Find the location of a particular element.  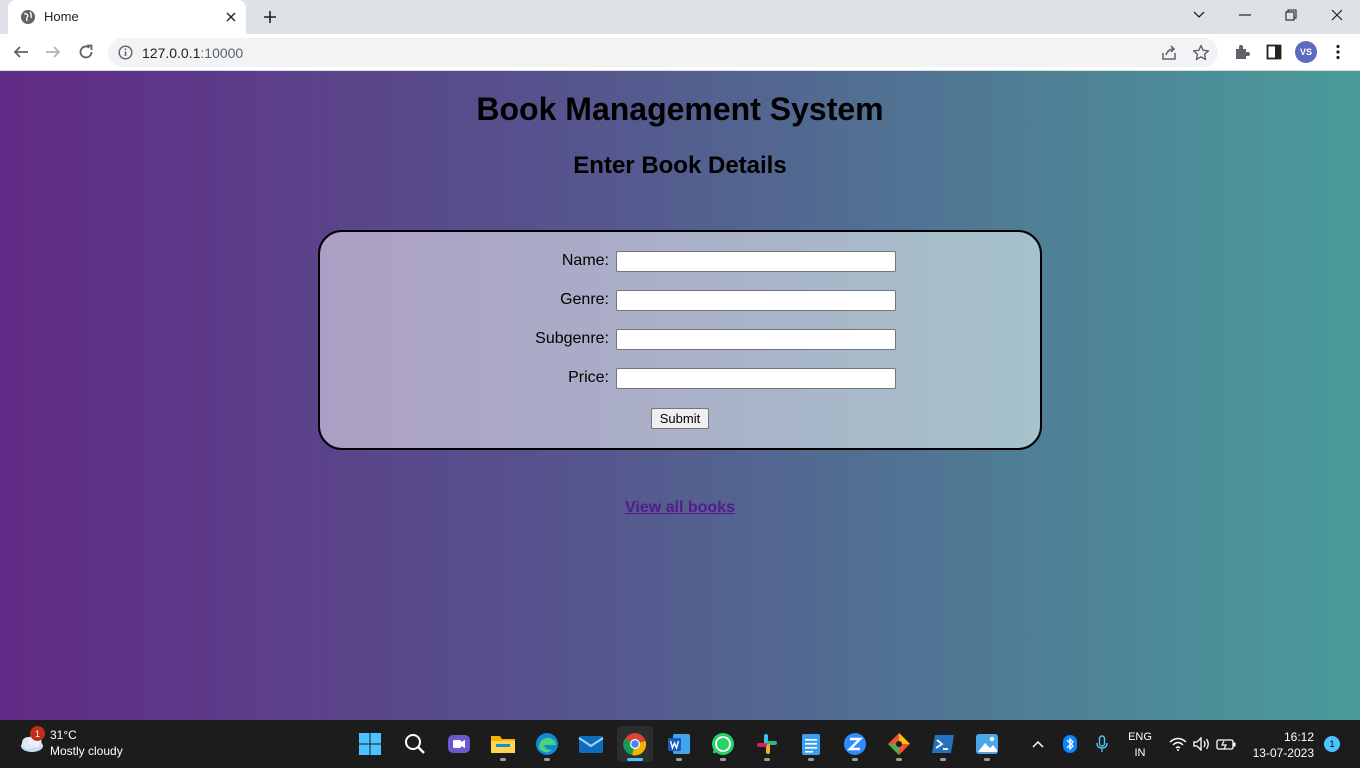

subgenre-input is located at coordinates (756, 339).